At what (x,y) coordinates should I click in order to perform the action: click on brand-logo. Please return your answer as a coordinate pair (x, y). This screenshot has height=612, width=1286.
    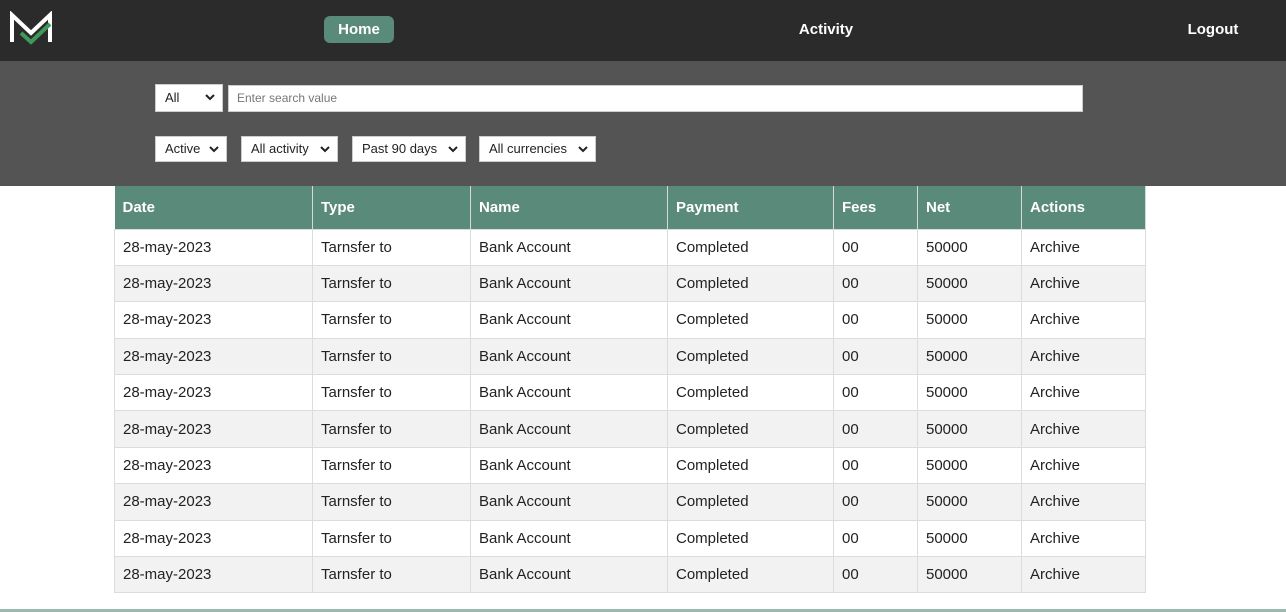
    Looking at the image, I should click on (31, 28).